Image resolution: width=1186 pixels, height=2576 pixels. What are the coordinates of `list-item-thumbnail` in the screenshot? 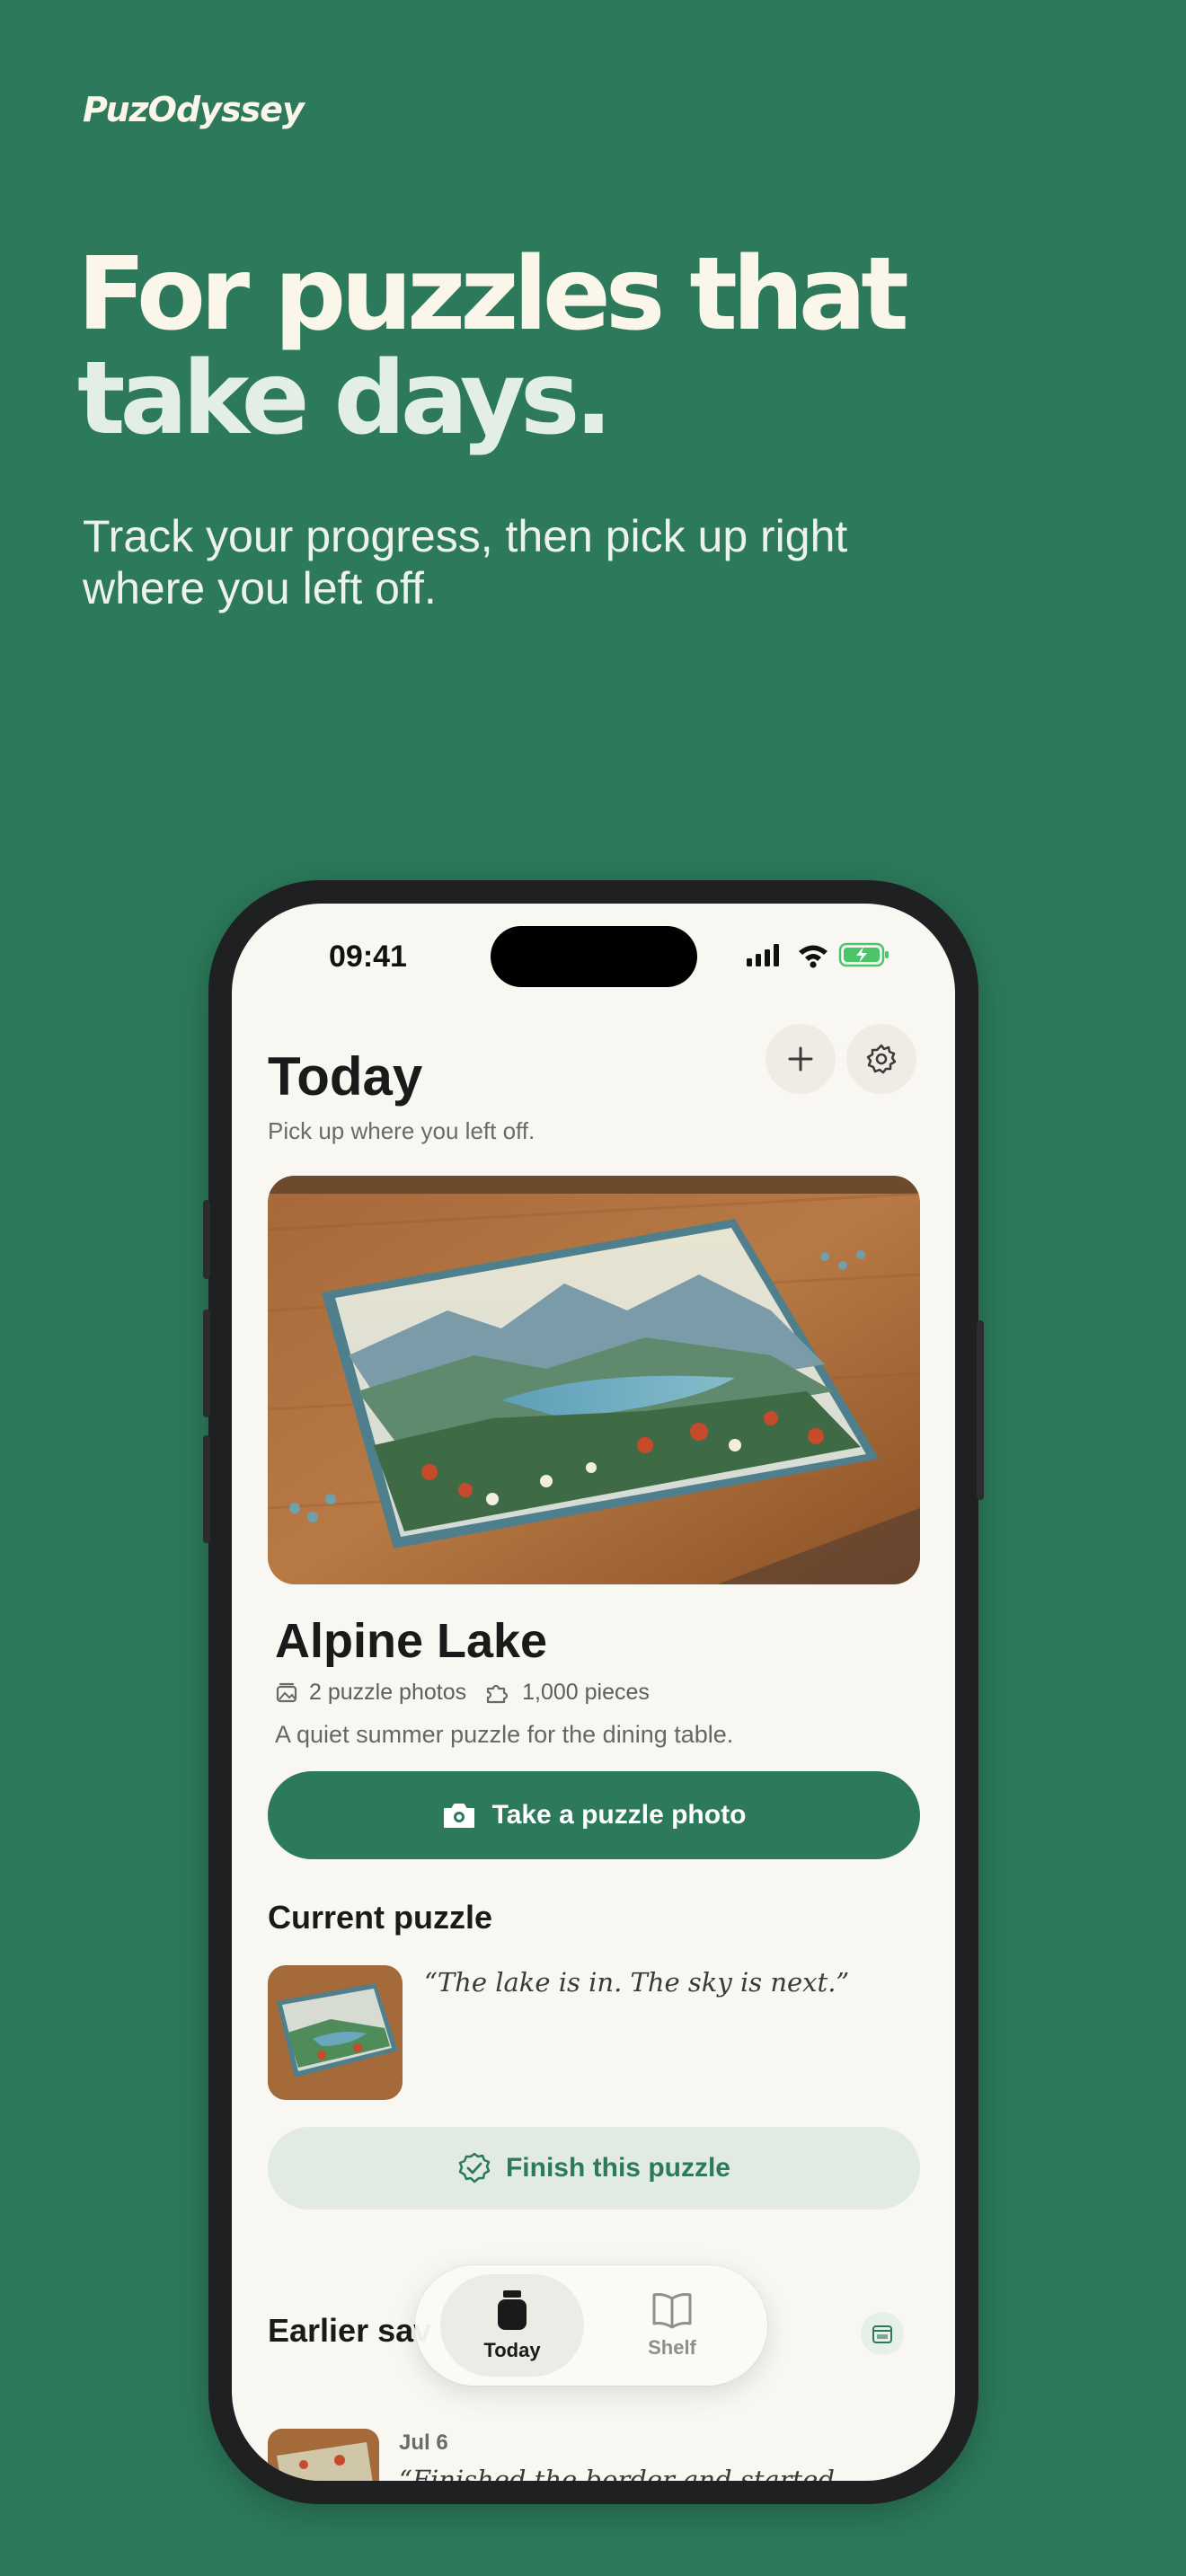 It's located at (323, 2455).